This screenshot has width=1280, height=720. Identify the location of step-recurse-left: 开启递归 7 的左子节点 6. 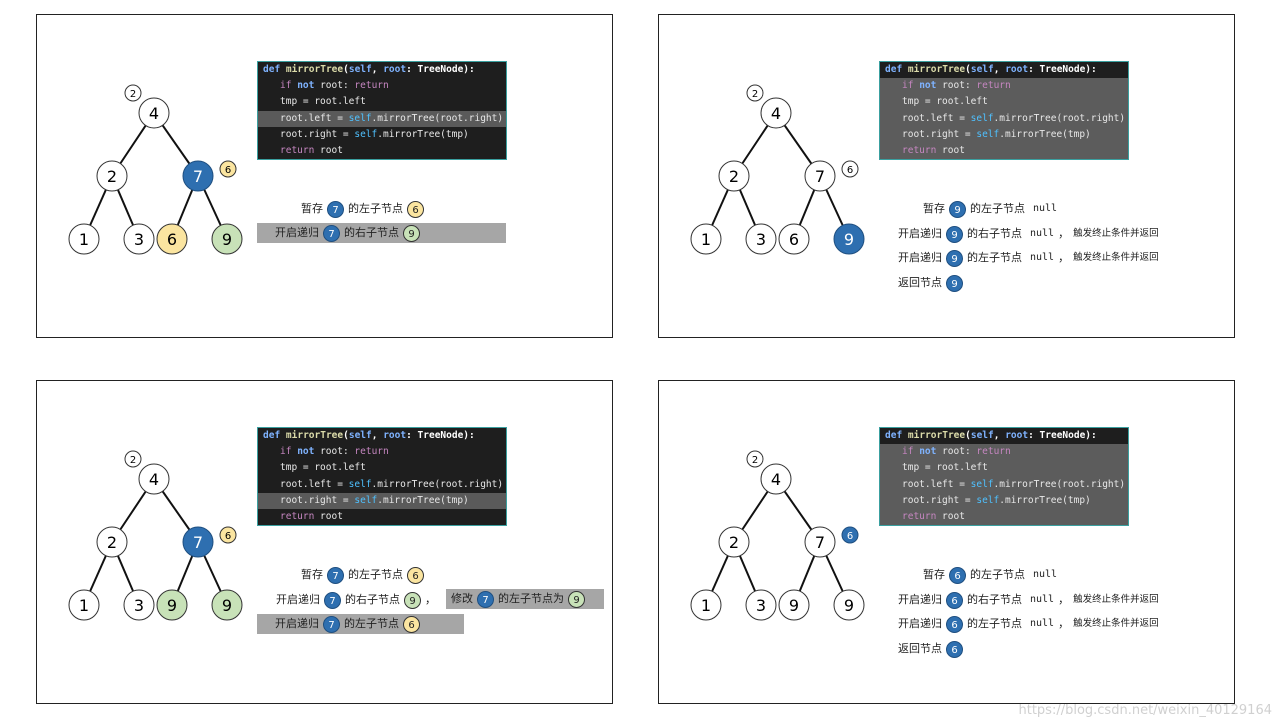
(360, 624).